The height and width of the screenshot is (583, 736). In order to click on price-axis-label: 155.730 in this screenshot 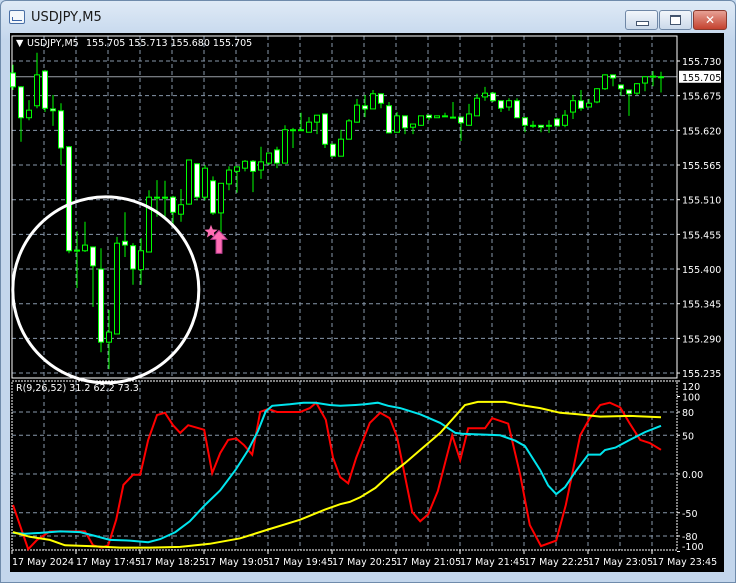, I will do `click(701, 62)`.